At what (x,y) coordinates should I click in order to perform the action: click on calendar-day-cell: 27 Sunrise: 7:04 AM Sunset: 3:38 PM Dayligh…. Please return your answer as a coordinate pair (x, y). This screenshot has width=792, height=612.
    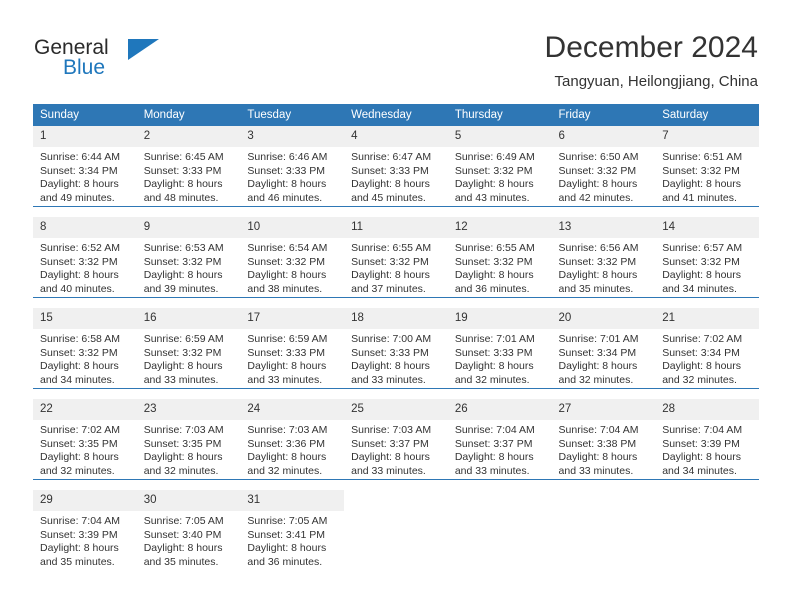
    Looking at the image, I should click on (603, 439).